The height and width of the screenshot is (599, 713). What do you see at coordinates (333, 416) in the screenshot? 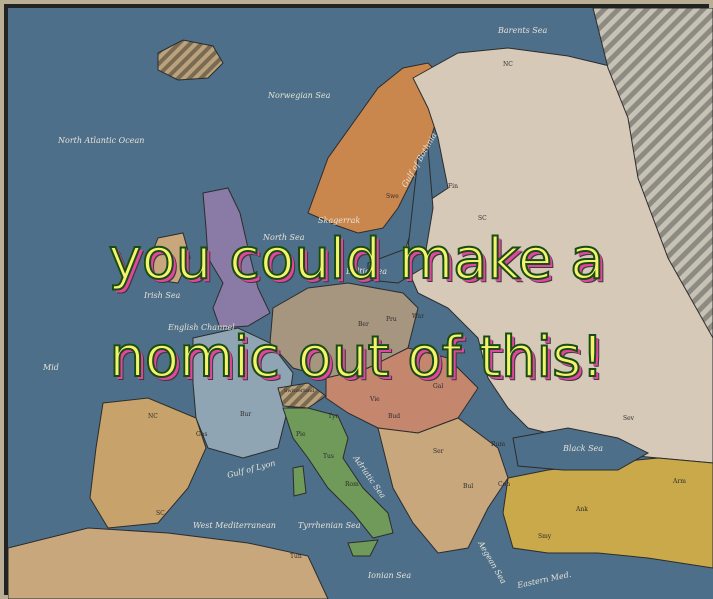
I see `label-tyr: Tyr` at bounding box center [333, 416].